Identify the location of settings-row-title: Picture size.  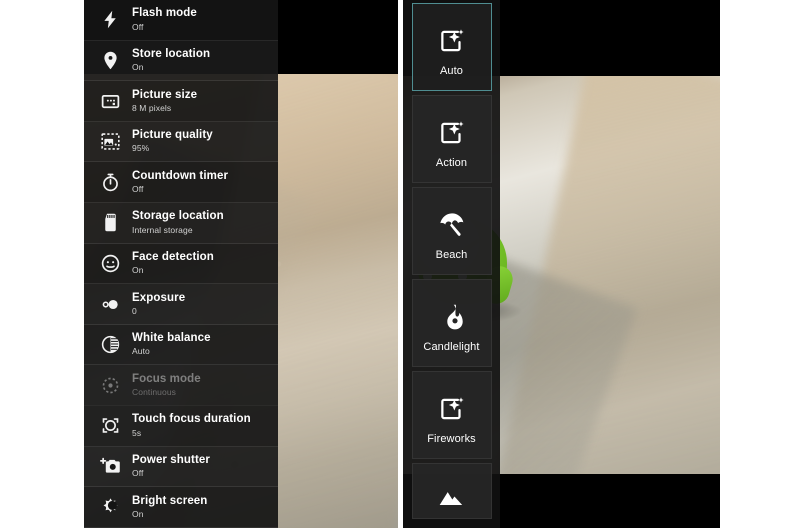
(165, 94).